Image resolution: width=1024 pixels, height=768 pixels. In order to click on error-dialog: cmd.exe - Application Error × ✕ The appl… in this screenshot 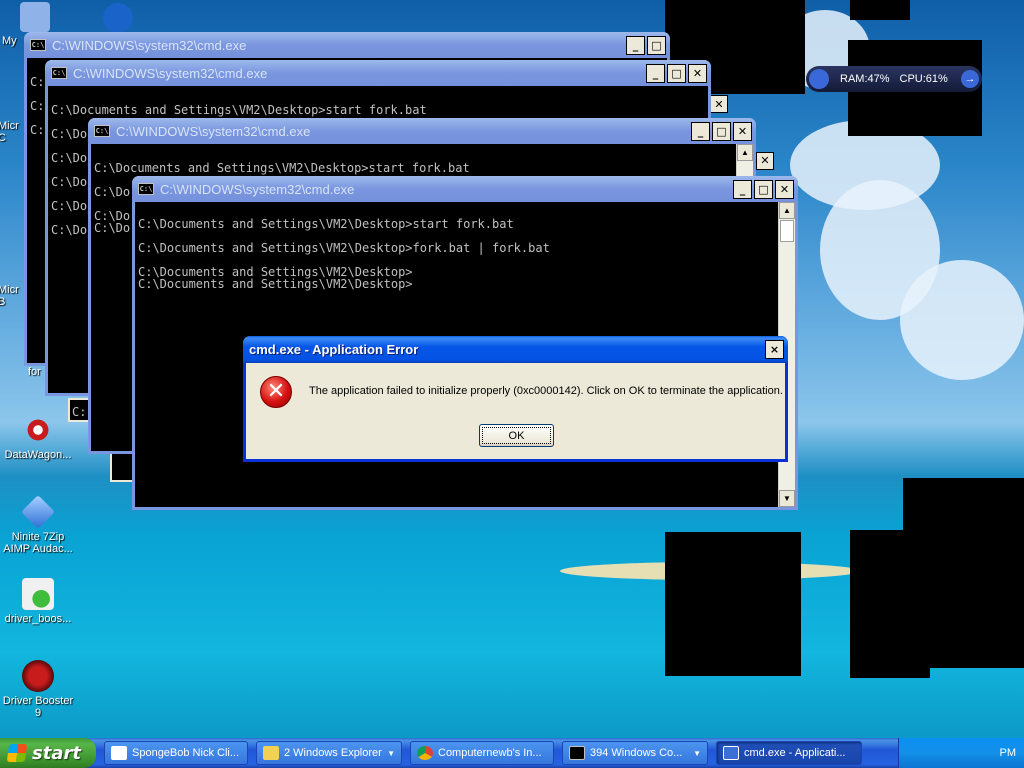, I will do `click(515, 399)`.